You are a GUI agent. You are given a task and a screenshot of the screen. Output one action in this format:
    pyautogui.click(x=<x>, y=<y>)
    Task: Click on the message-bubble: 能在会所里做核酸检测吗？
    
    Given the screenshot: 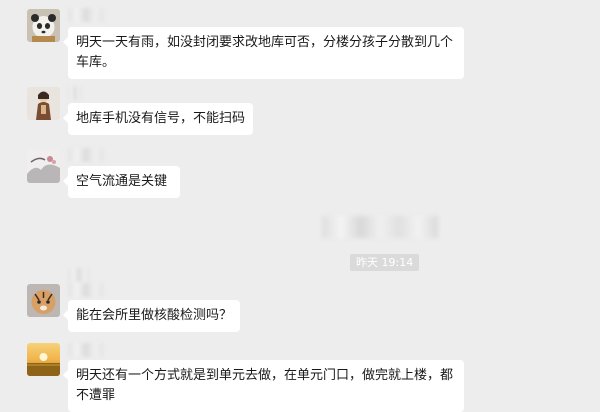 What is the action you would take?
    pyautogui.click(x=151, y=316)
    